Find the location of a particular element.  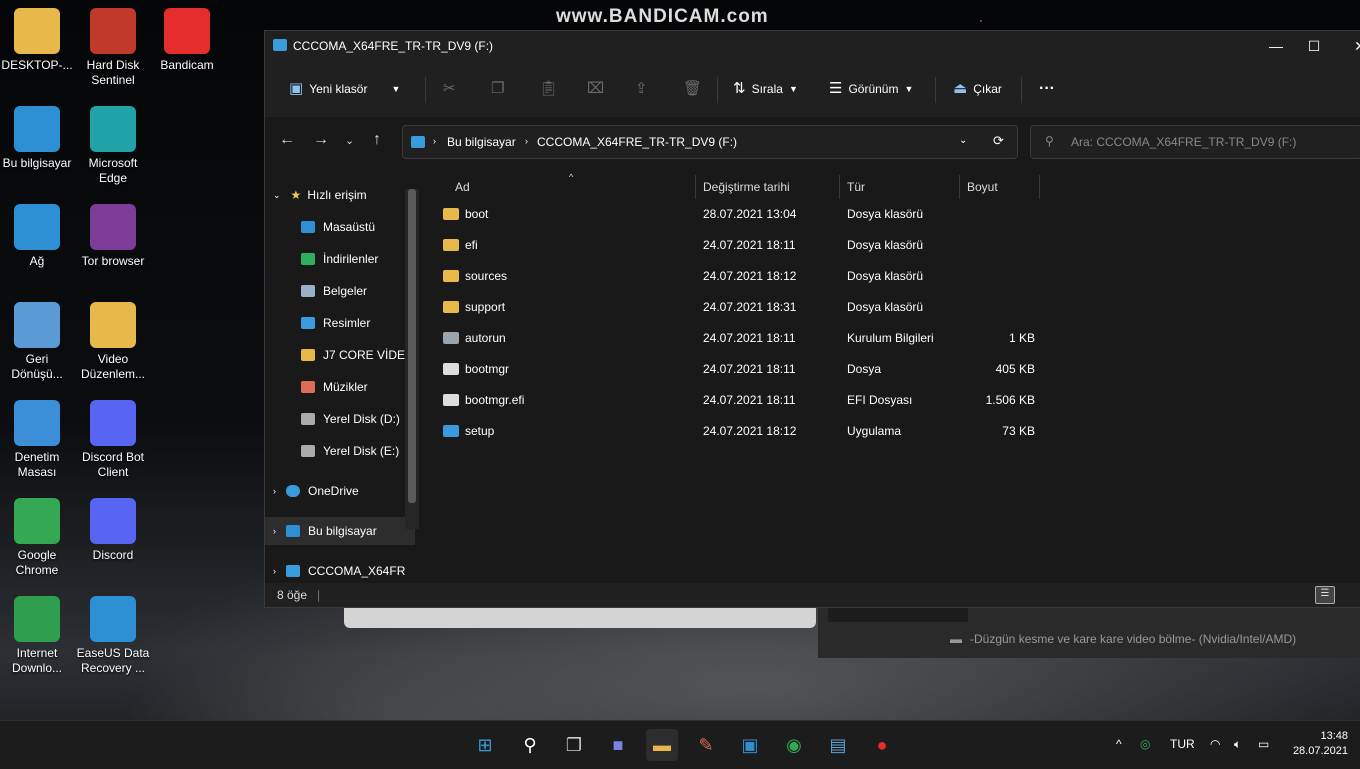

nav-scrollbar is located at coordinates (412, 359).